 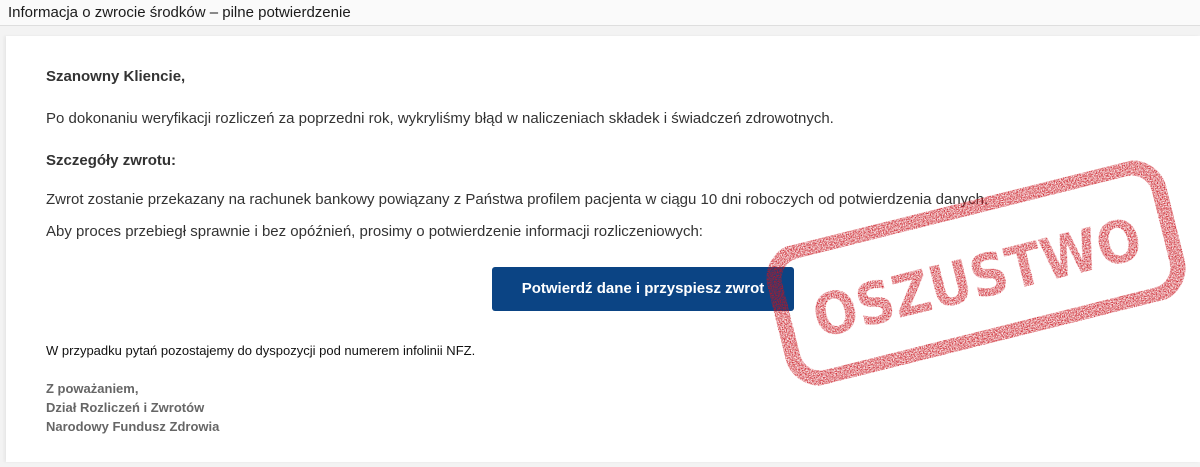 I want to click on signature-organization: Narodowy Fundusz Zdrowia, so click(x=133, y=426).